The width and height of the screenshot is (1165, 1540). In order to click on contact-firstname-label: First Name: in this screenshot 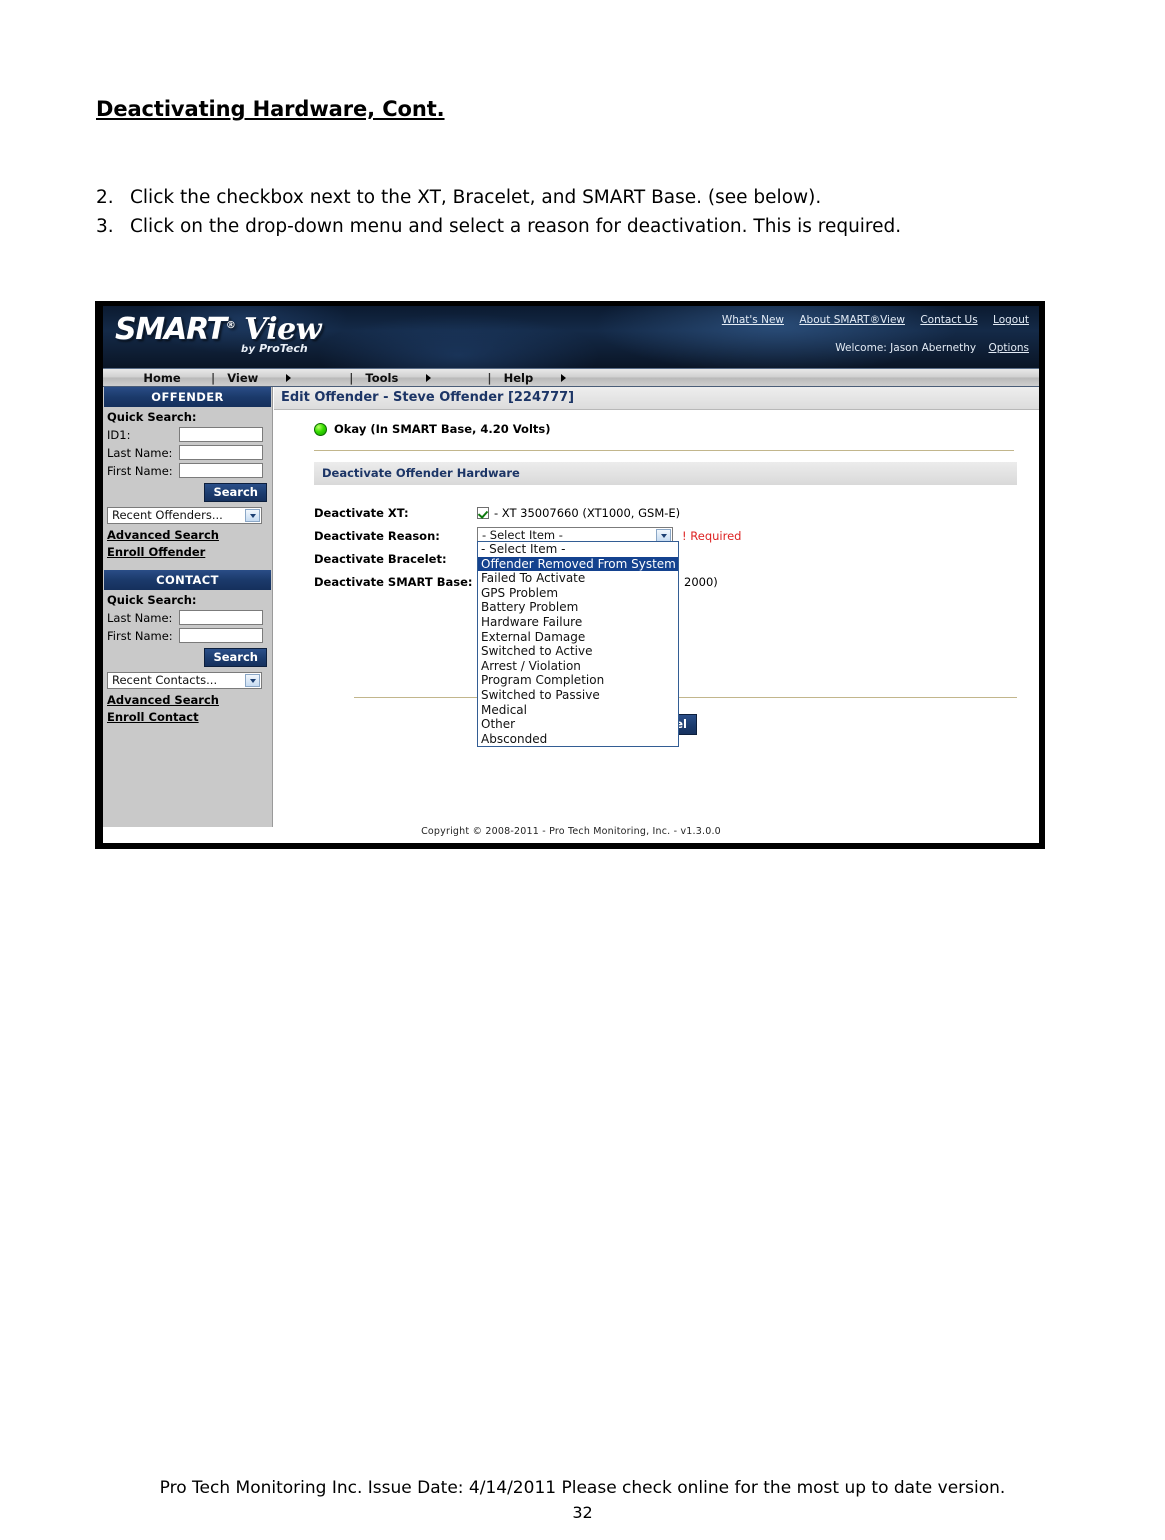, I will do `click(140, 635)`.